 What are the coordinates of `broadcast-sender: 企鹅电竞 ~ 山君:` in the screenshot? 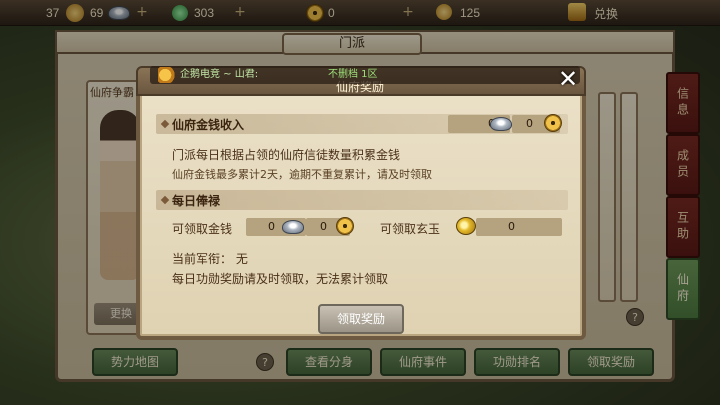 It's located at (219, 74).